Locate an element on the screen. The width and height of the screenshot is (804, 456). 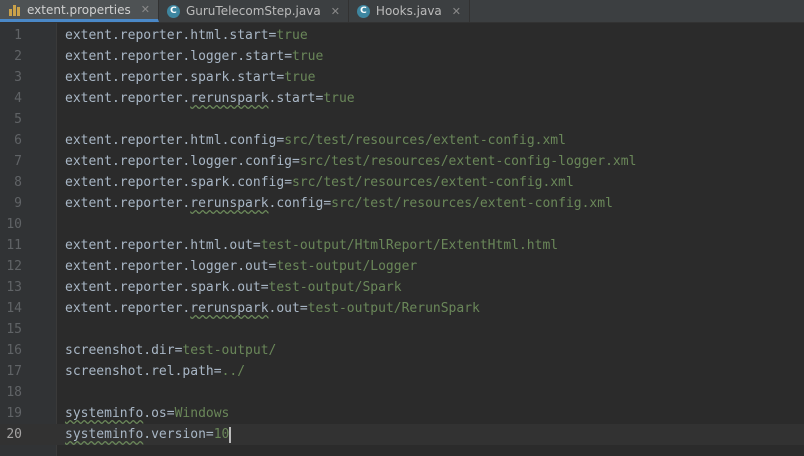
tab-gurutelecomstep-java: C GuruTelecomStep.java ✕ is located at coordinates (254, 11).